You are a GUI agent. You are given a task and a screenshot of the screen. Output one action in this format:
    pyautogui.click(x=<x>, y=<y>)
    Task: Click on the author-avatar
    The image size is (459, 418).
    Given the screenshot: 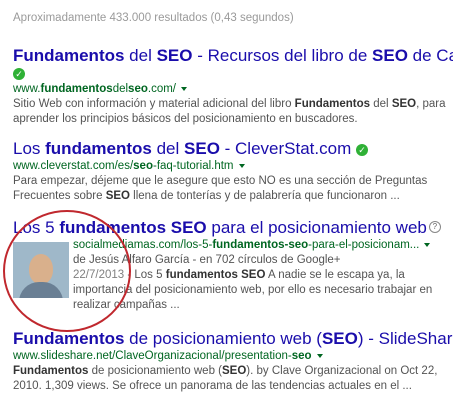 What is the action you would take?
    pyautogui.click(x=41, y=270)
    